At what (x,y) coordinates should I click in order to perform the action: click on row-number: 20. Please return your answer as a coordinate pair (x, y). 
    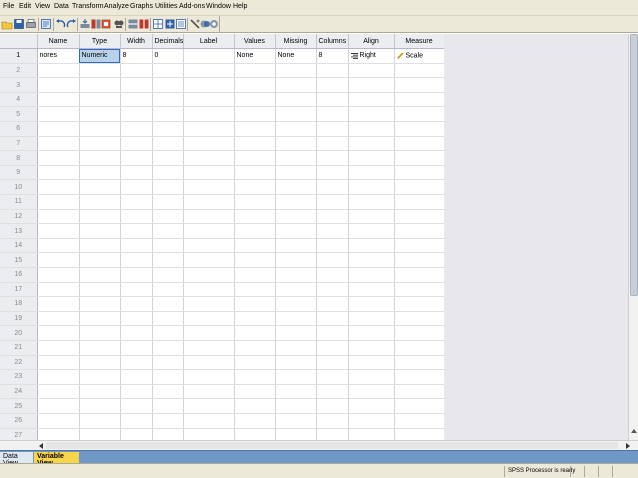
    Looking at the image, I should click on (19, 333).